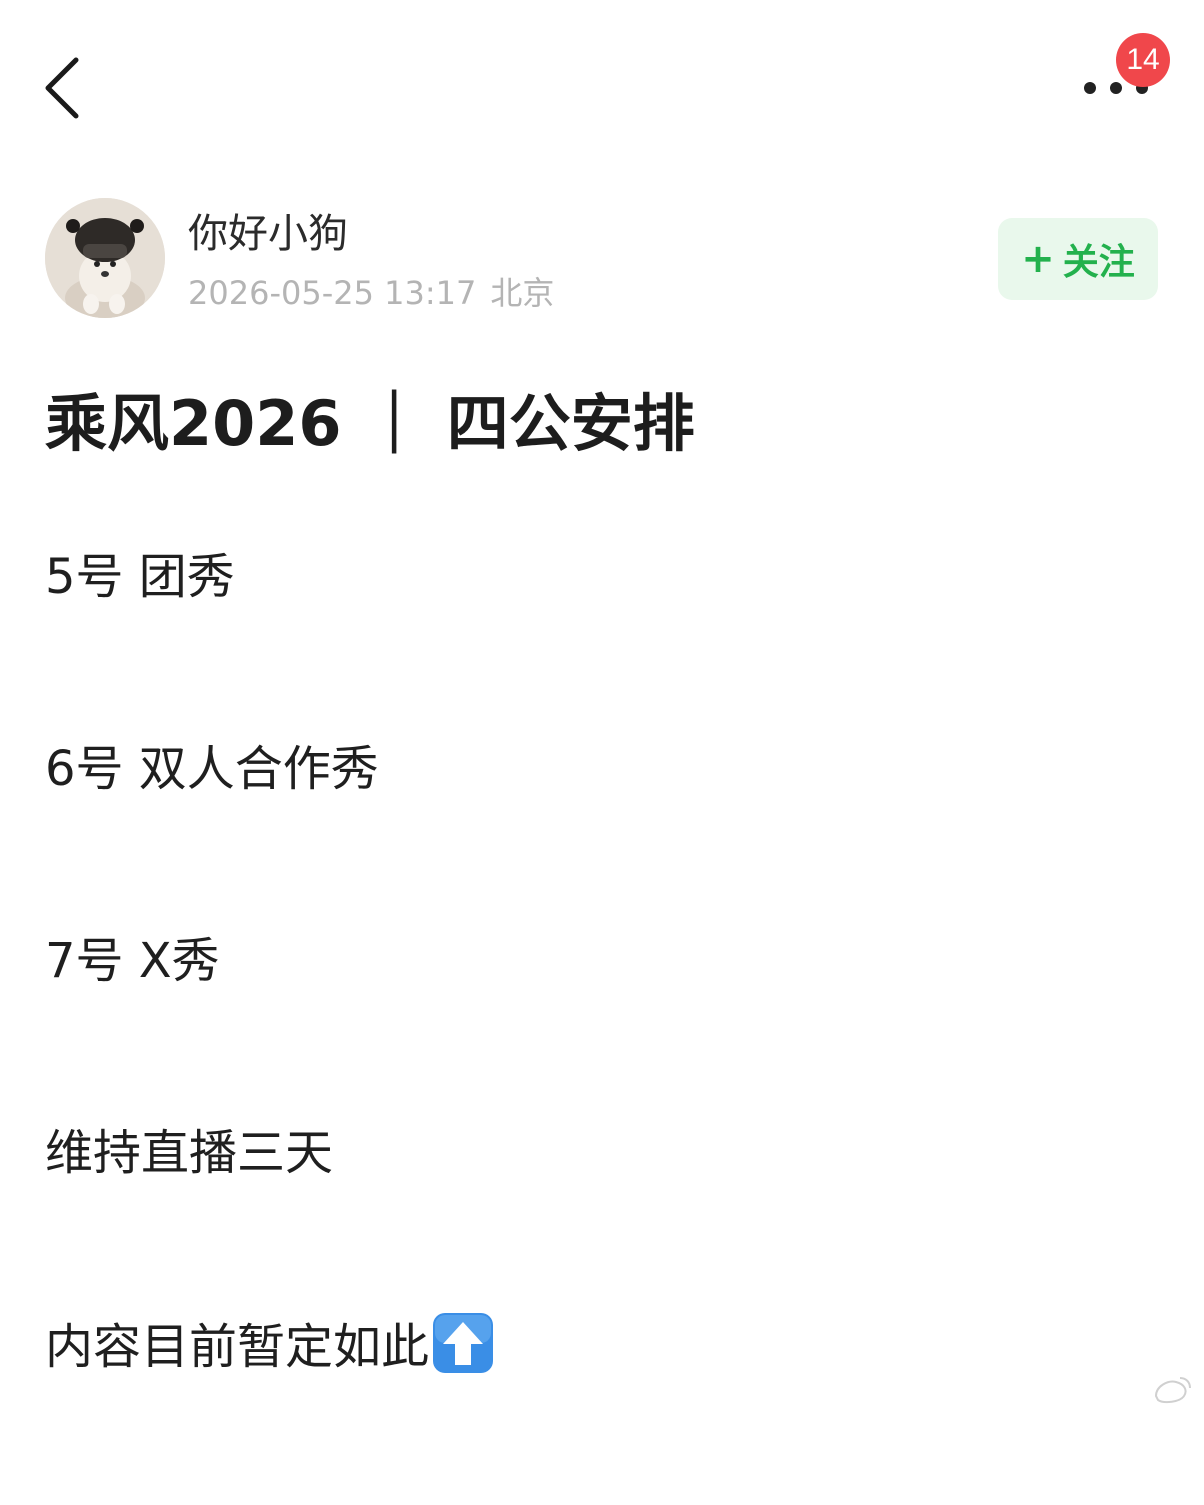 The image size is (1204, 1505). I want to click on avatar, so click(105, 258).